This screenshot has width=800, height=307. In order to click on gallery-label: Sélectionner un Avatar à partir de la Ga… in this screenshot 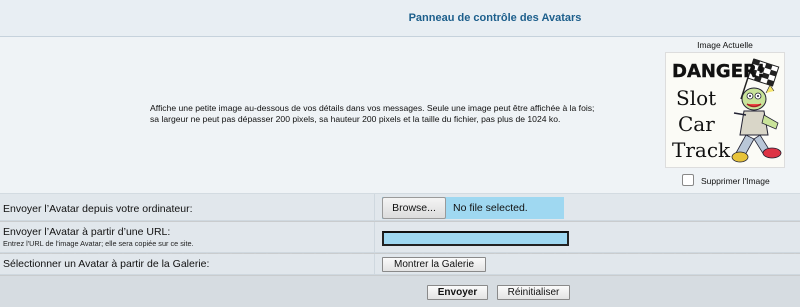, I will do `click(106, 264)`.